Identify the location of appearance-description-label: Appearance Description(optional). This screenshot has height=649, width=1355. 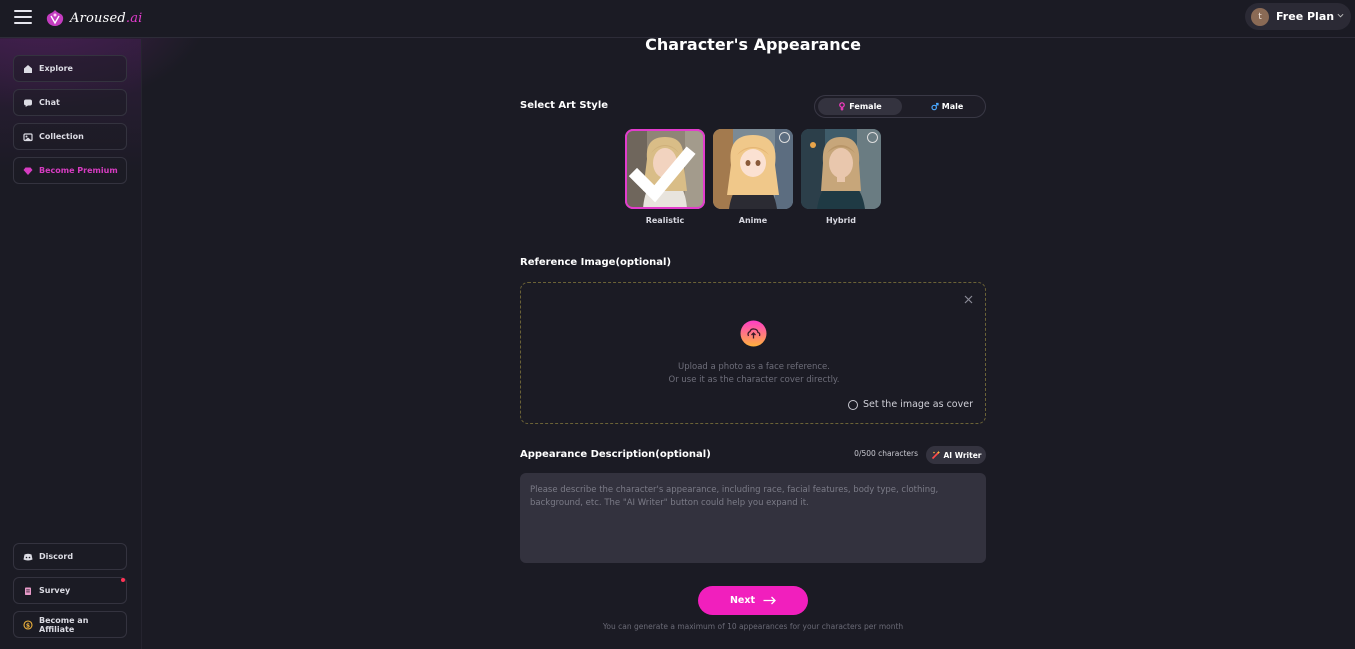
(615, 454).